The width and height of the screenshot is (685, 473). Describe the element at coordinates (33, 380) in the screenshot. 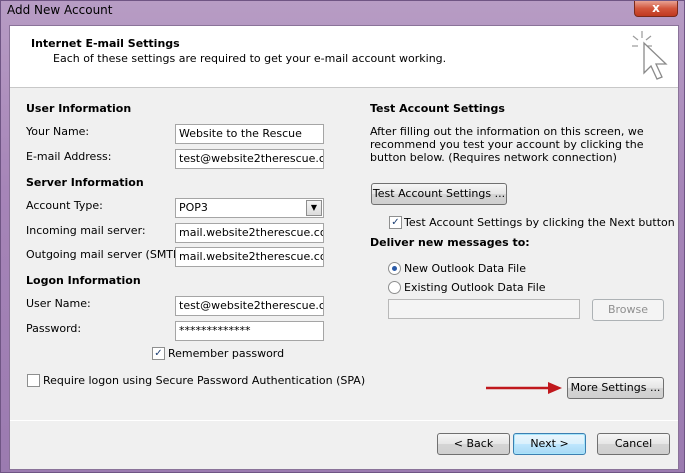

I see `spa-checkbox` at that location.